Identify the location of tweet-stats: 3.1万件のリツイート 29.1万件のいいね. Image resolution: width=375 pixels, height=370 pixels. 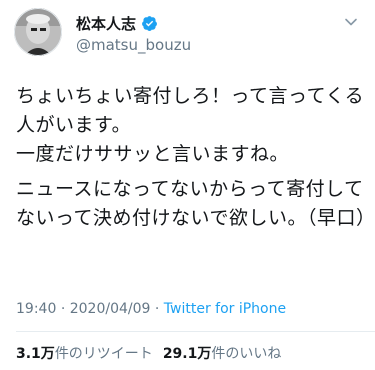
(148, 353).